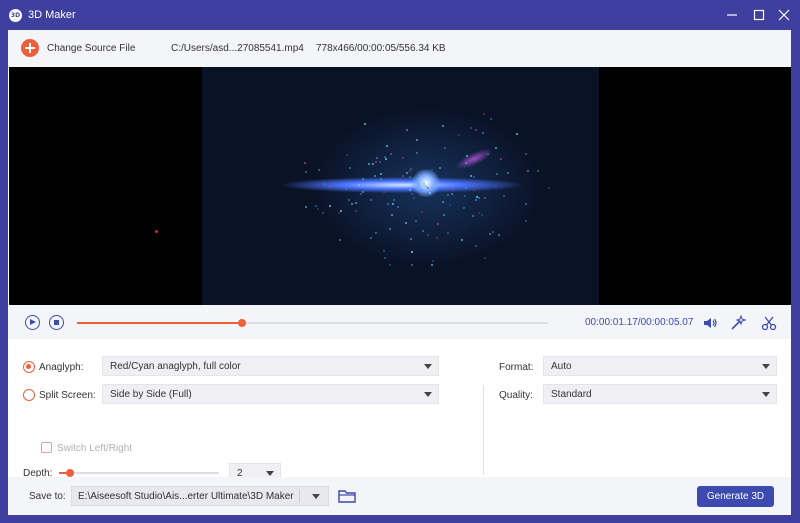 The height and width of the screenshot is (523, 800). I want to click on split-screen-radio, so click(29, 395).